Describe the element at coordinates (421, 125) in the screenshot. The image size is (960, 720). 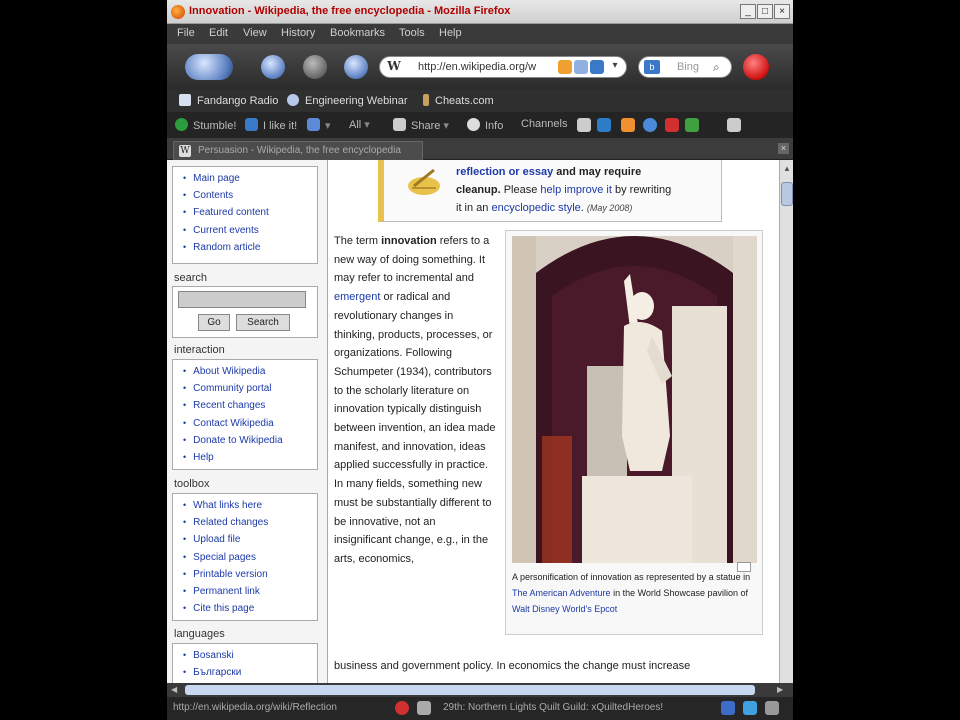
I see `share-button: Share ▾` at that location.